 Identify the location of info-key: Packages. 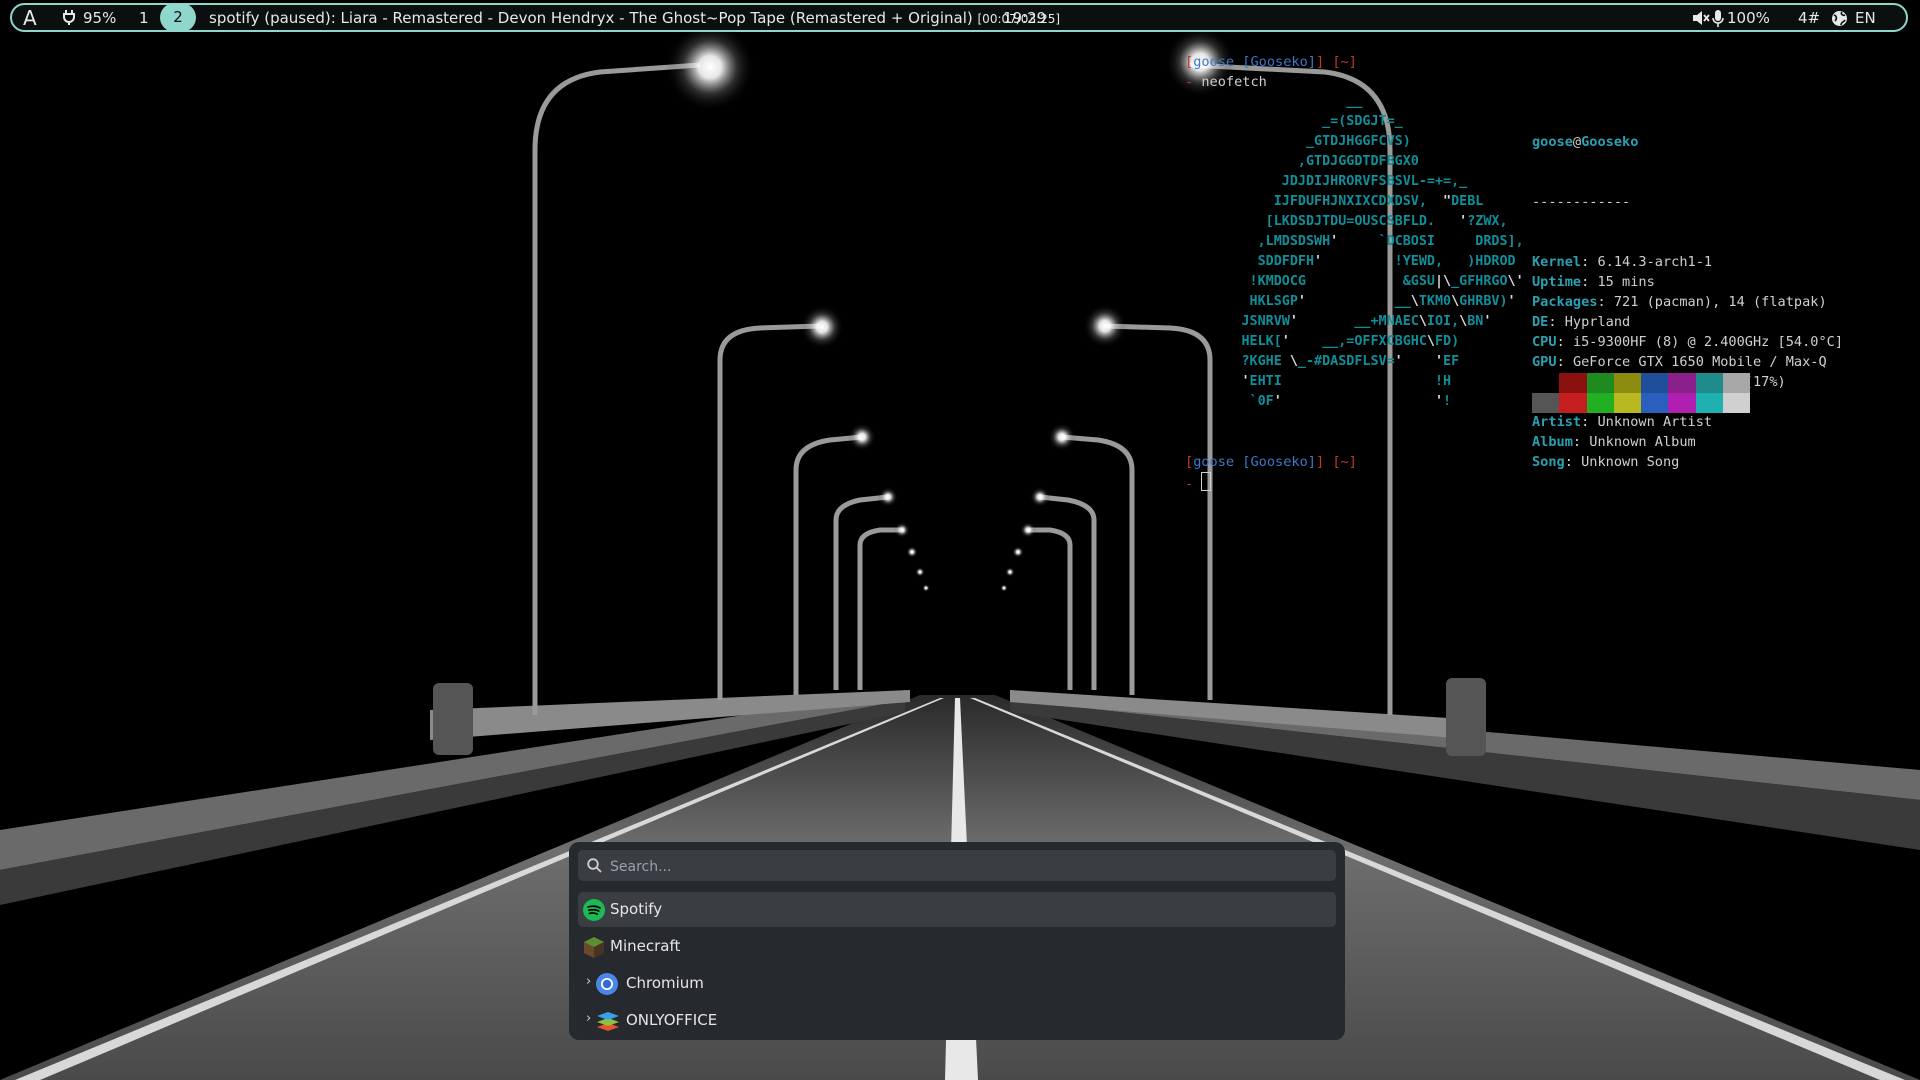
(1565, 302).